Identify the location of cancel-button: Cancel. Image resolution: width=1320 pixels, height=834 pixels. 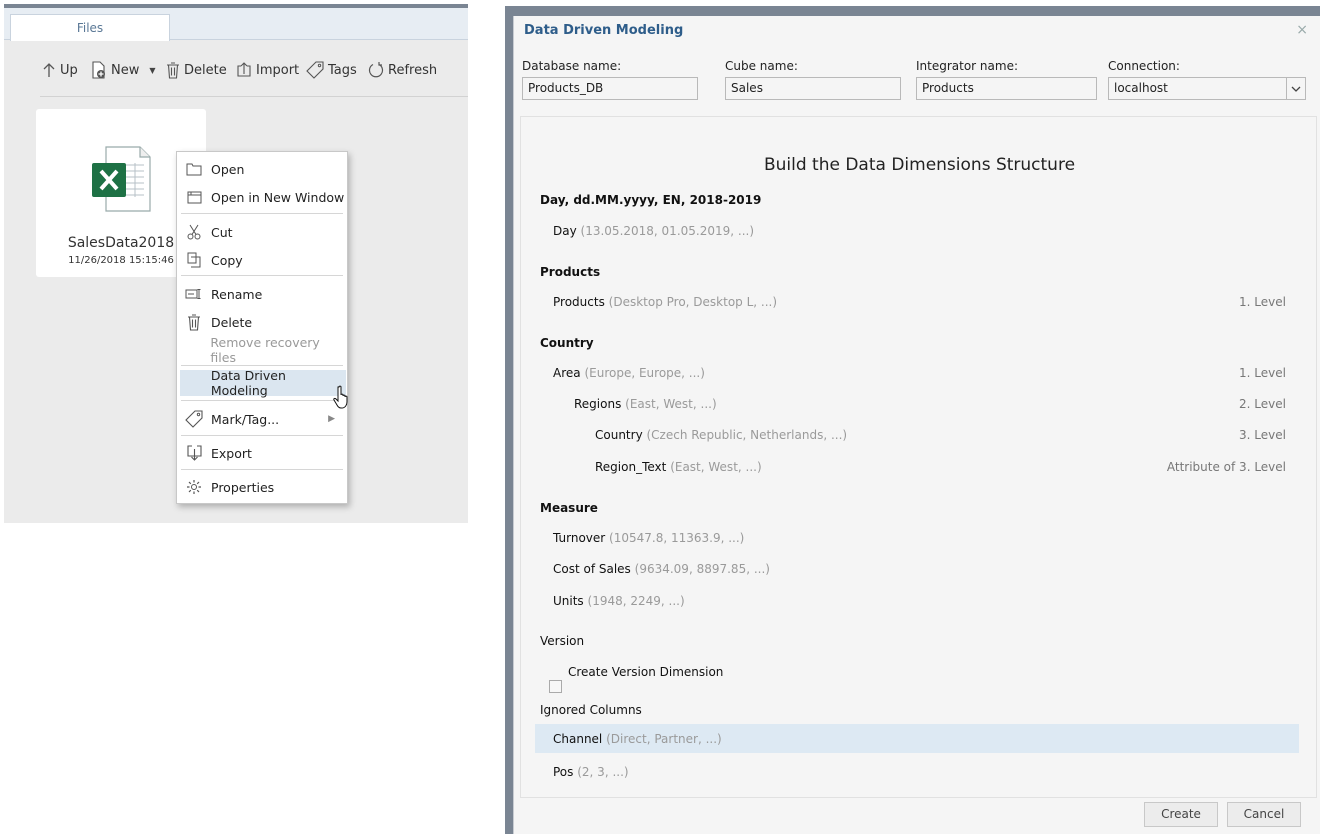
(1264, 814).